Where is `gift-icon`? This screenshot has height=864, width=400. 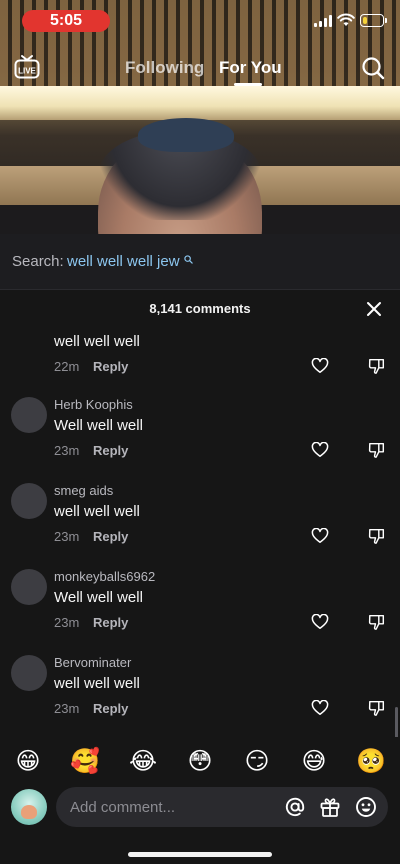
gift-icon is located at coordinates (330, 807).